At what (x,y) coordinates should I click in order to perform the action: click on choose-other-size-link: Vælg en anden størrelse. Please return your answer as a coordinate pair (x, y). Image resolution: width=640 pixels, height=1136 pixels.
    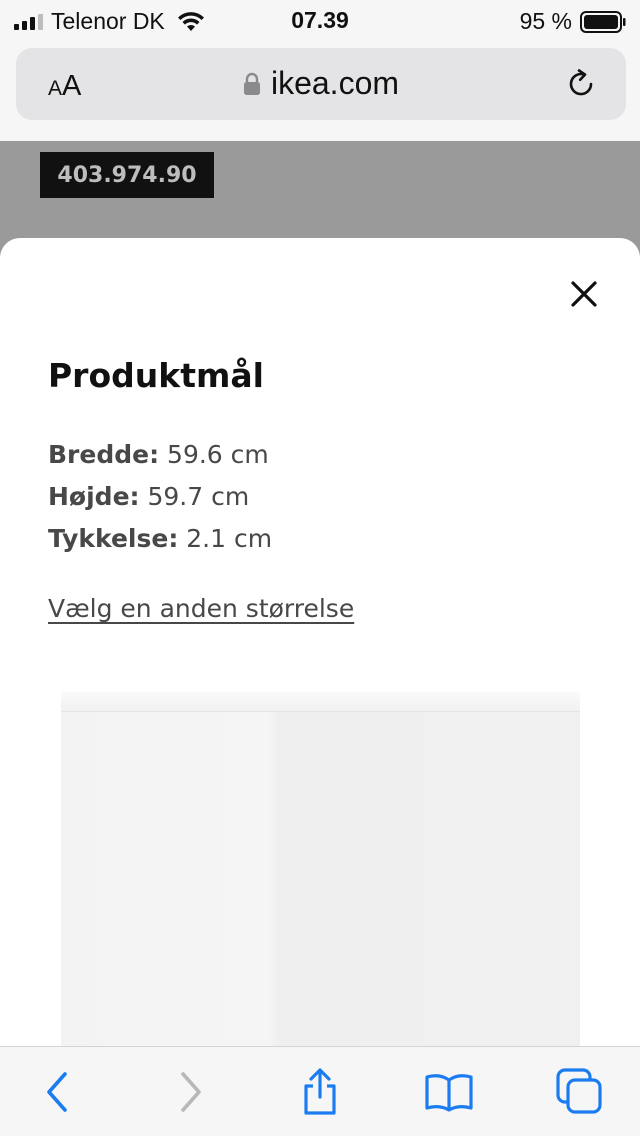
    Looking at the image, I should click on (201, 608).